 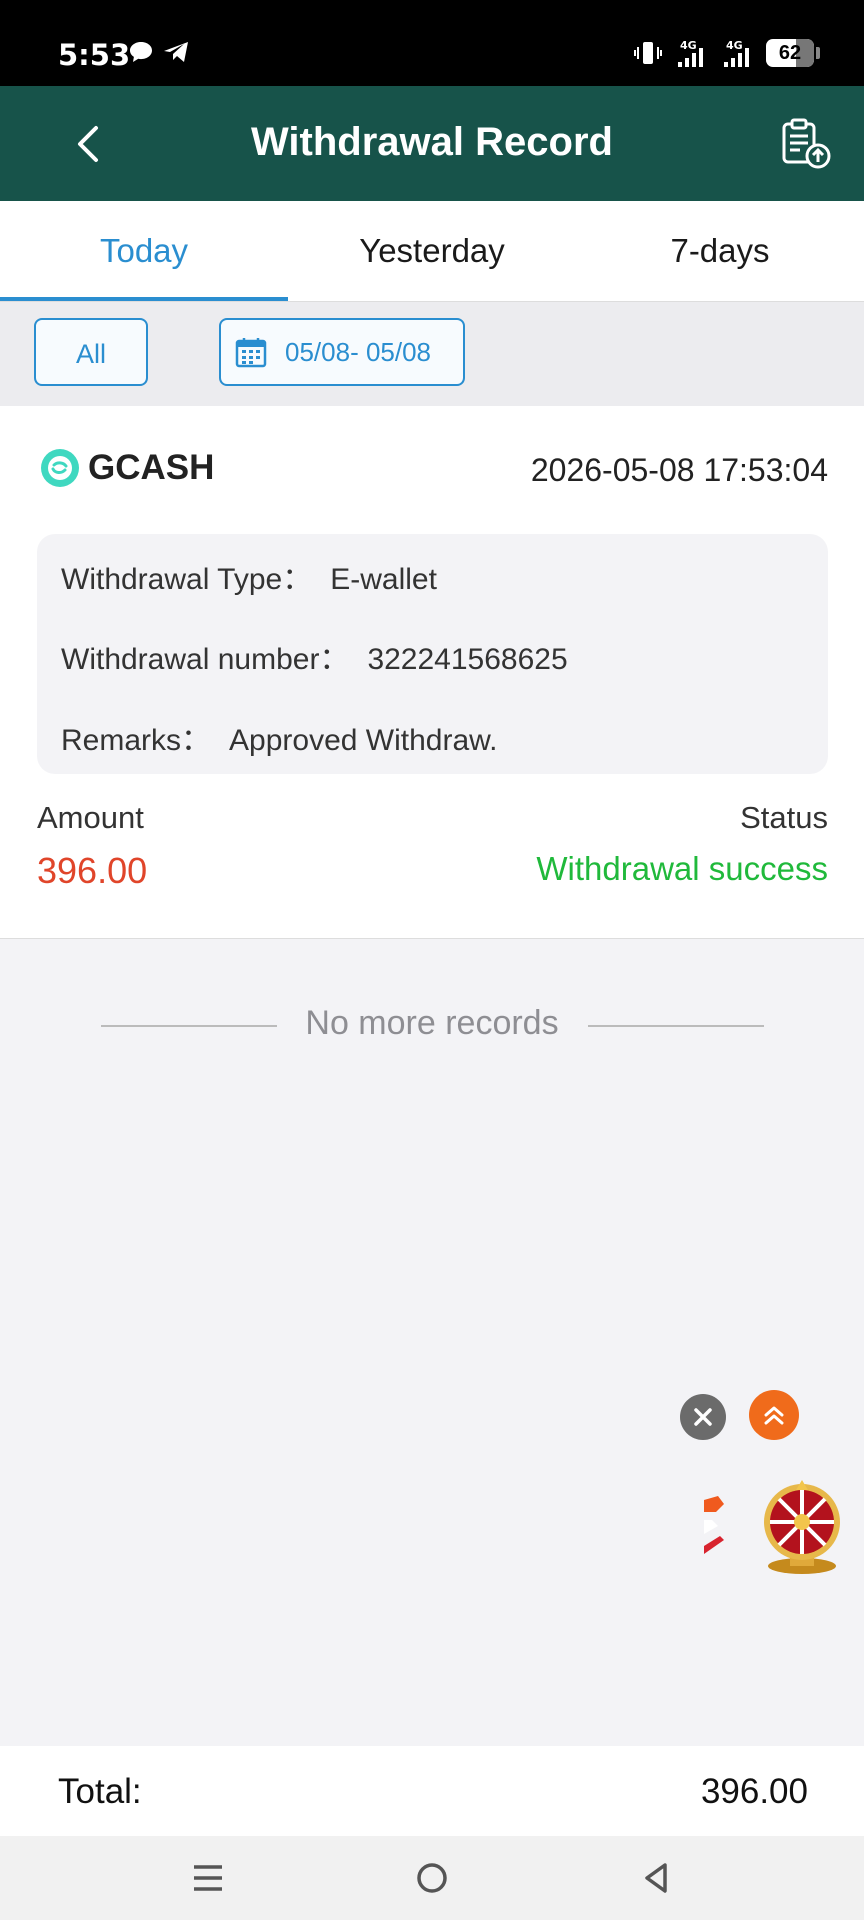 What do you see at coordinates (432, 43) in the screenshot?
I see `status-bar: 5:53 4G 4G 62` at bounding box center [432, 43].